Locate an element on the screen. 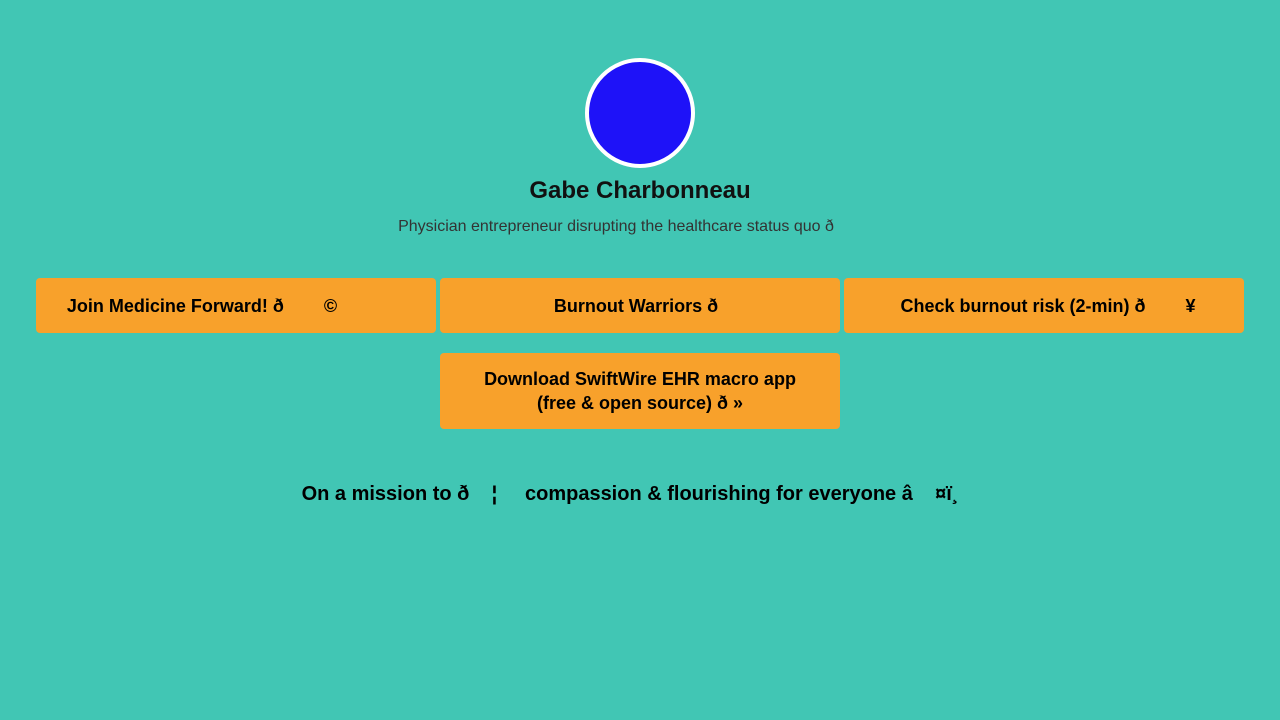 The height and width of the screenshot is (720, 1280). link-button-burnout-warriors: Burnout Warriors ð is located at coordinates (640, 305).